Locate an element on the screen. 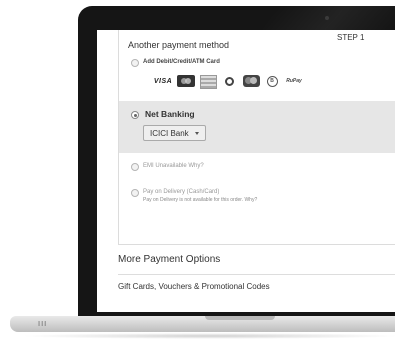 This screenshot has height=351, width=395. diners-club-icon is located at coordinates (229, 81).